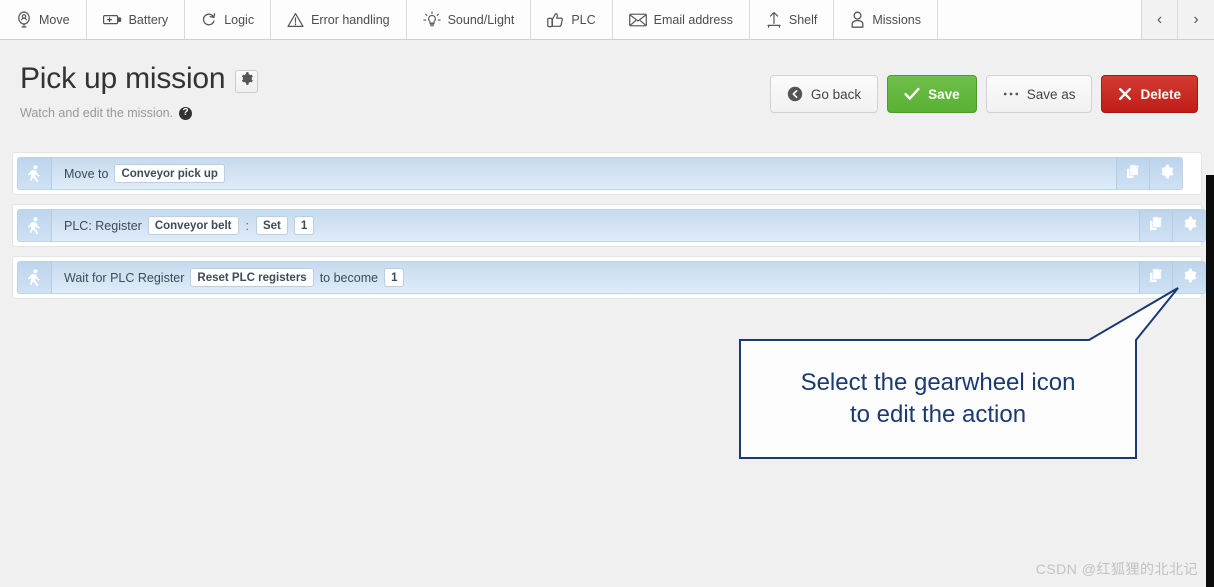 The width and height of the screenshot is (1214, 587). I want to click on toolbar-spacer, so click(1039, 19).